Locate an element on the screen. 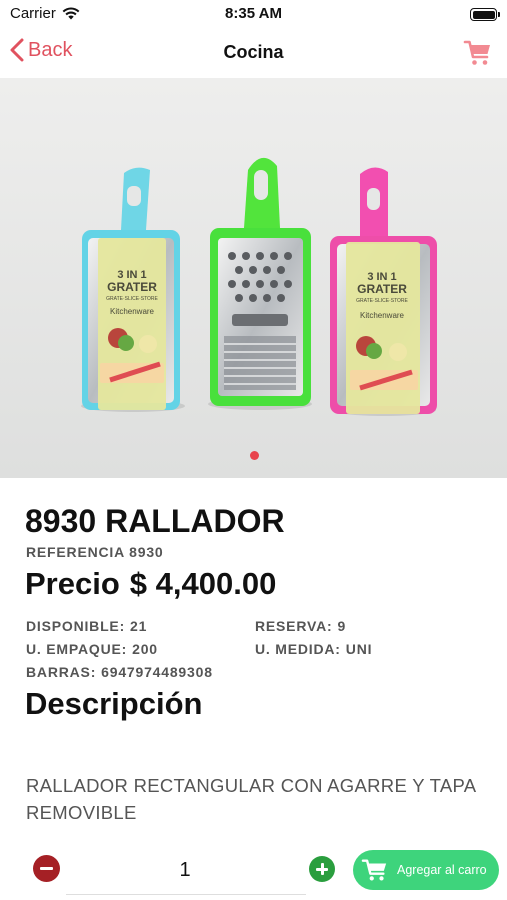 The height and width of the screenshot is (900, 507). price-label: Precio is located at coordinates (72, 583).